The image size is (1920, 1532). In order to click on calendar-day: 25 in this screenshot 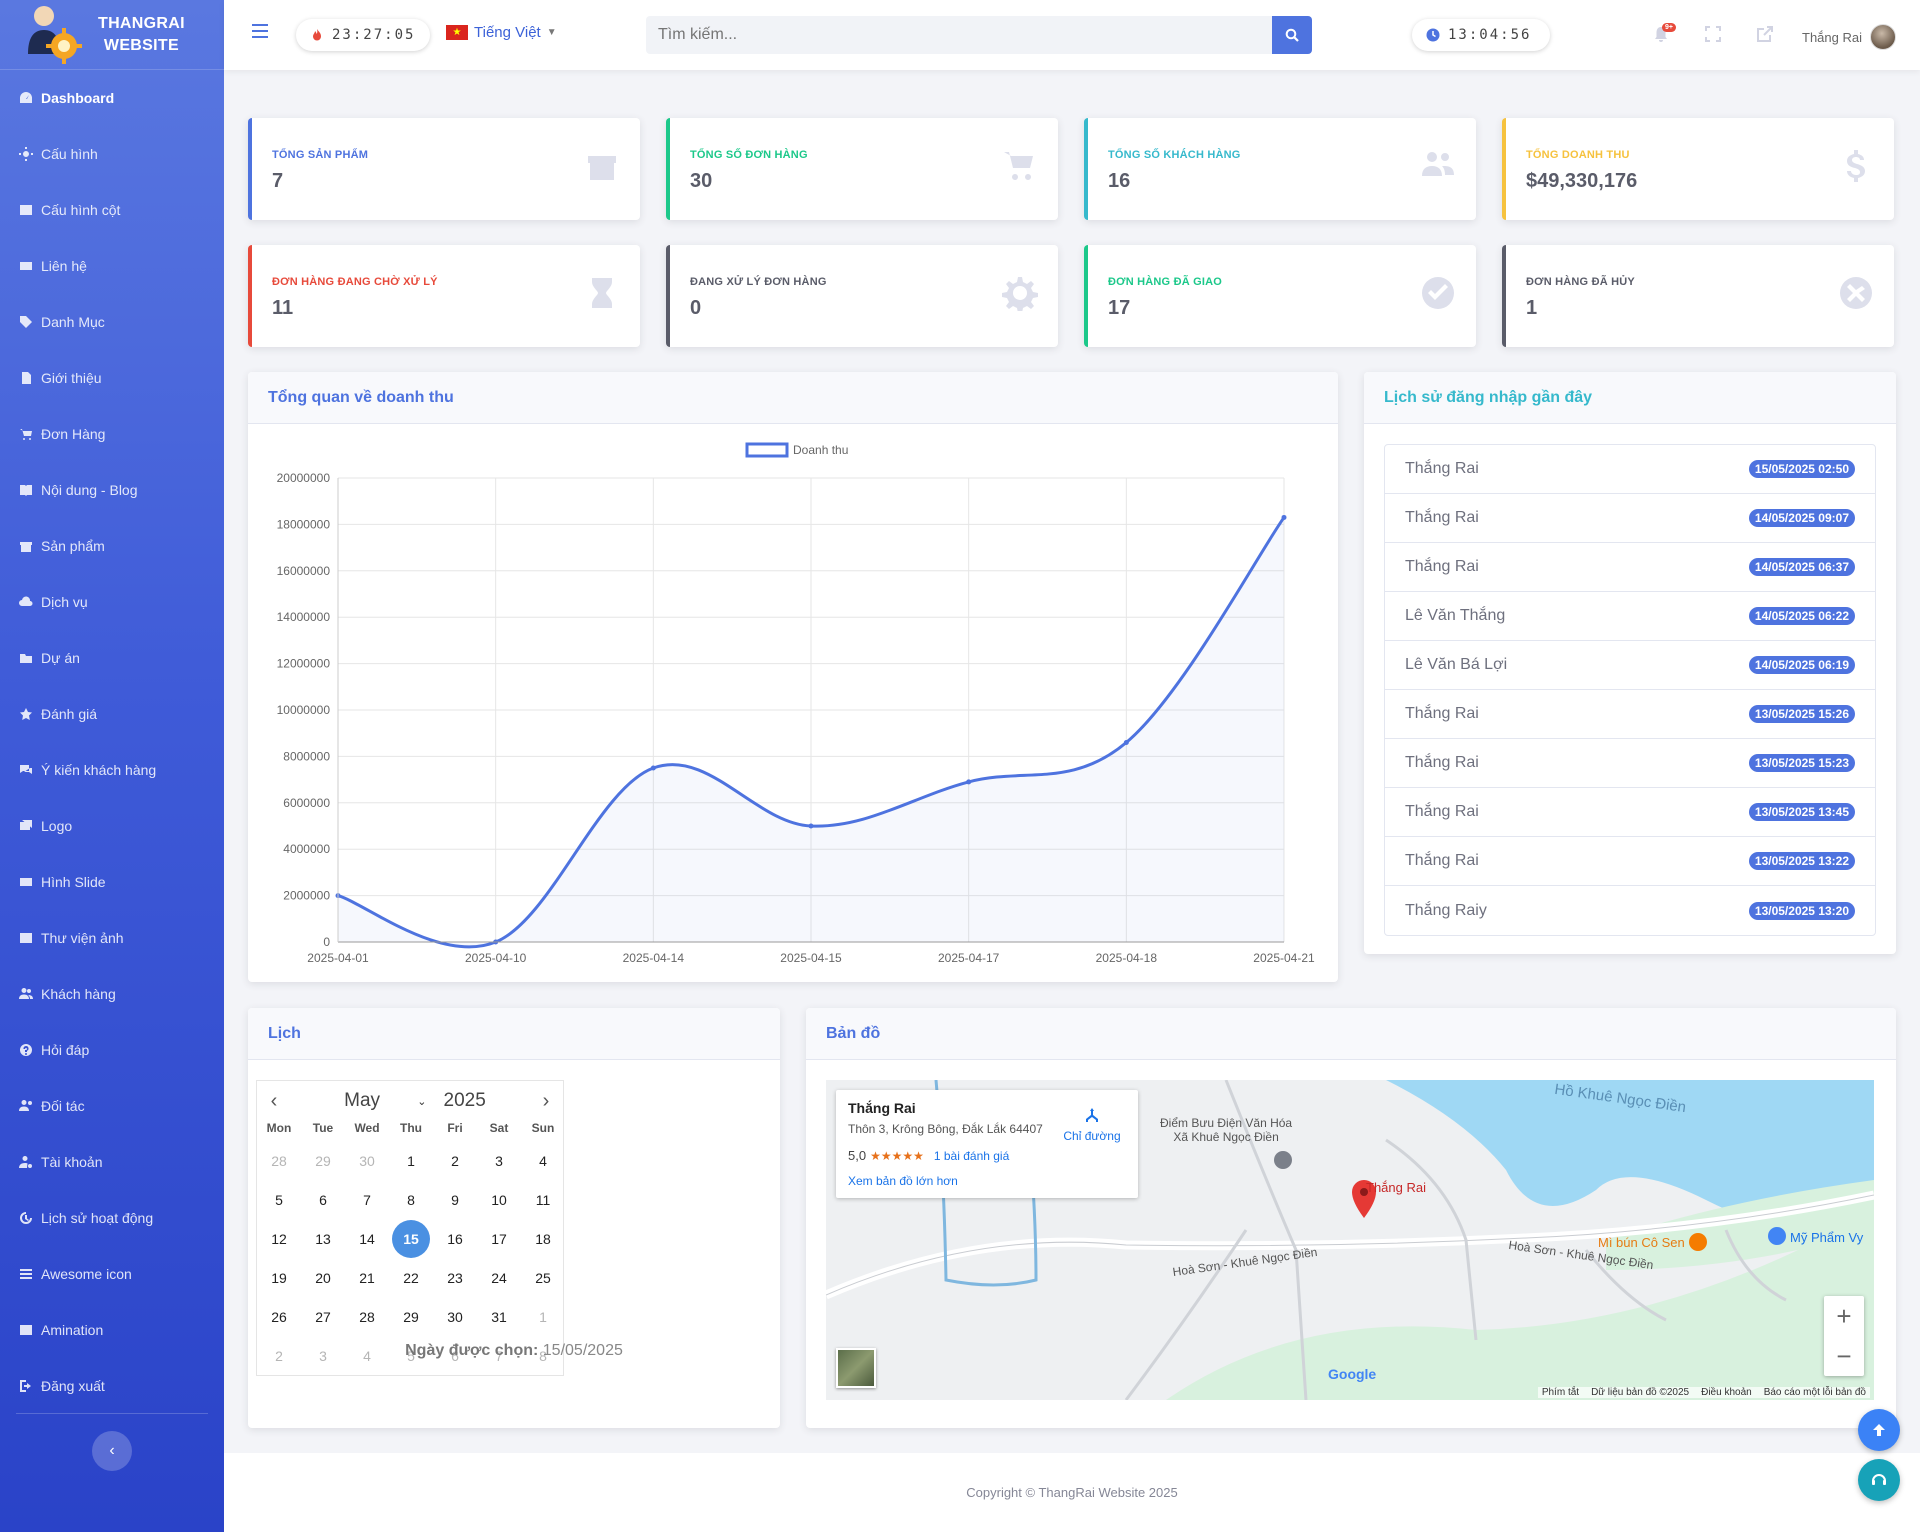, I will do `click(543, 1277)`.